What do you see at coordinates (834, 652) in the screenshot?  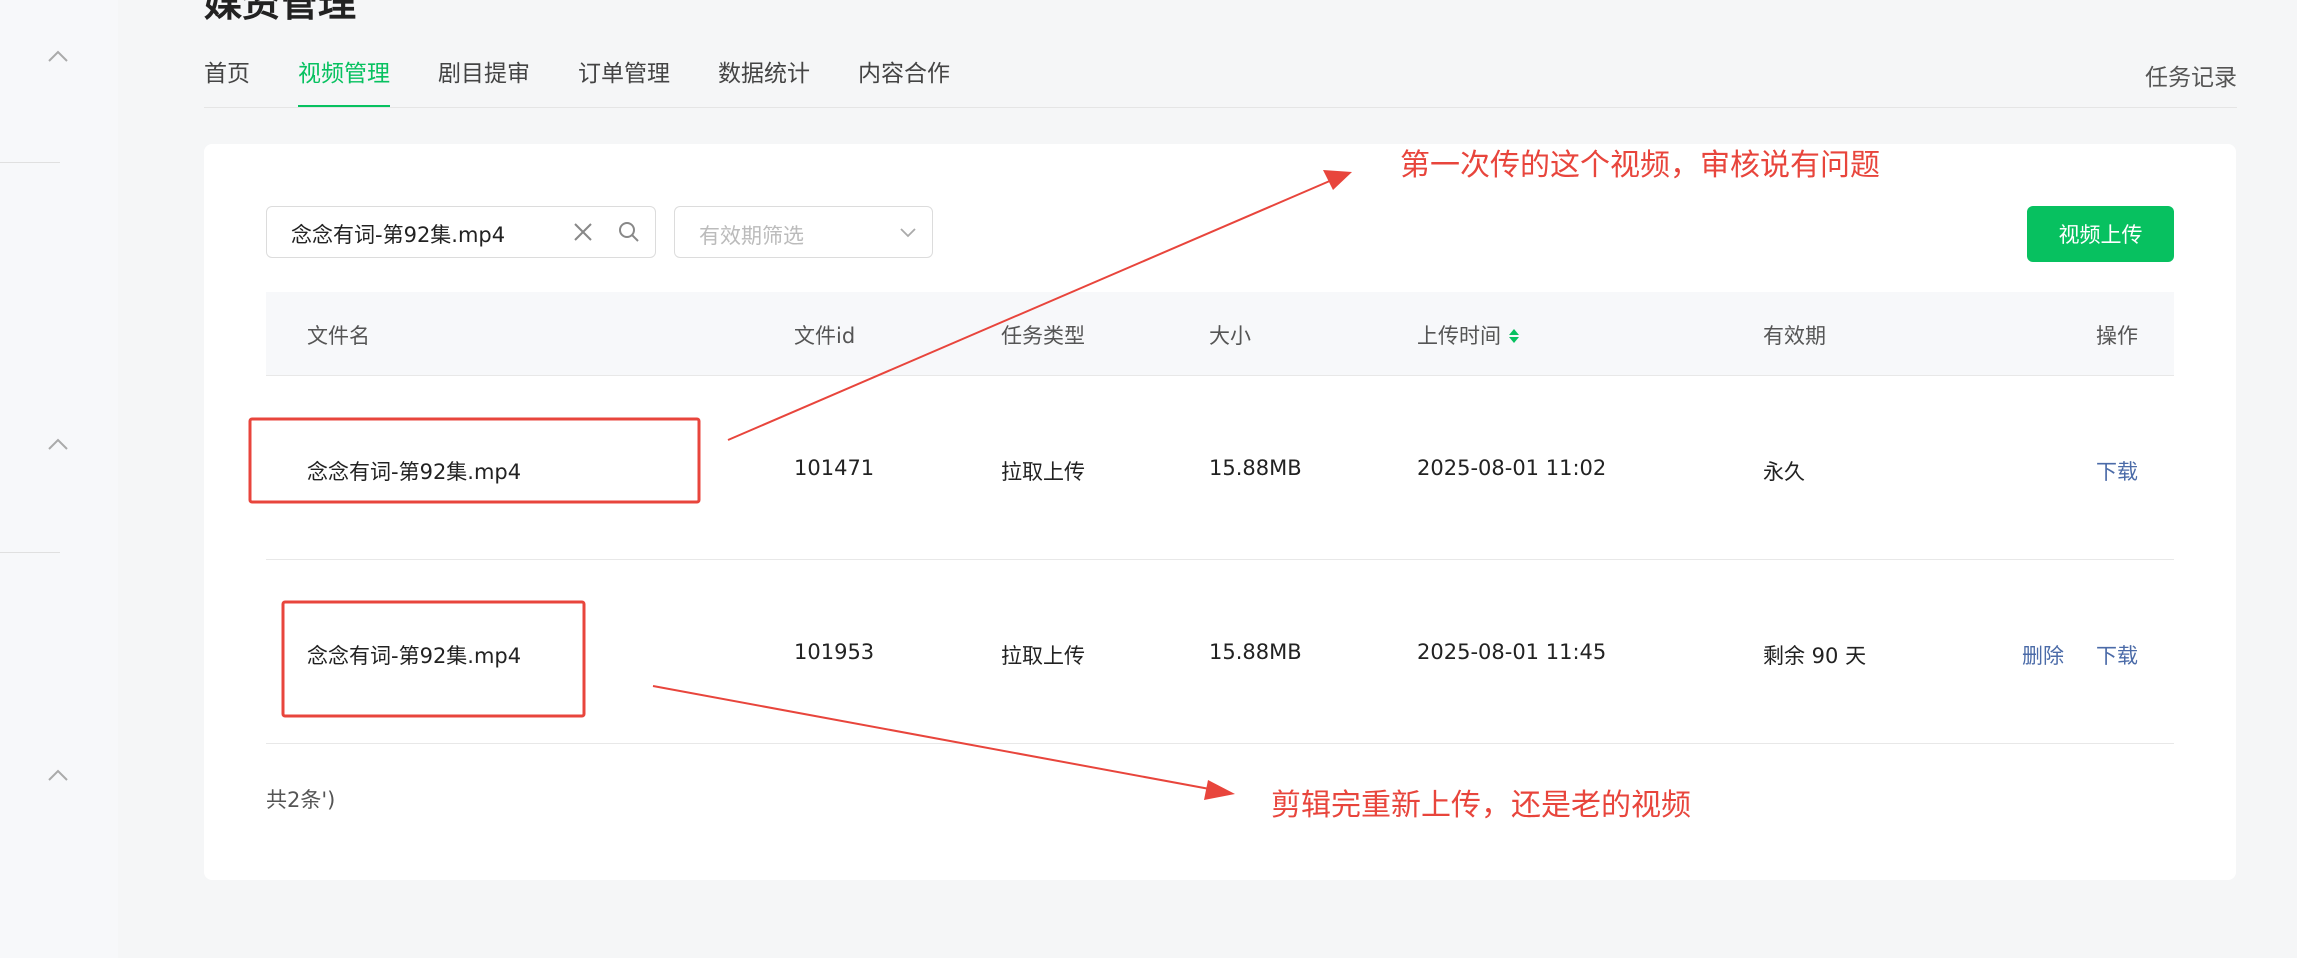 I see `cell-file-id: 101953` at bounding box center [834, 652].